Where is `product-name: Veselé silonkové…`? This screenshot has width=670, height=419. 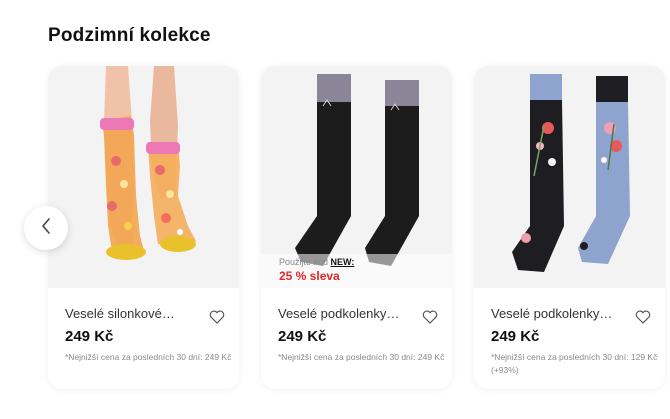
product-name: Veselé silonkové… is located at coordinates (130, 313).